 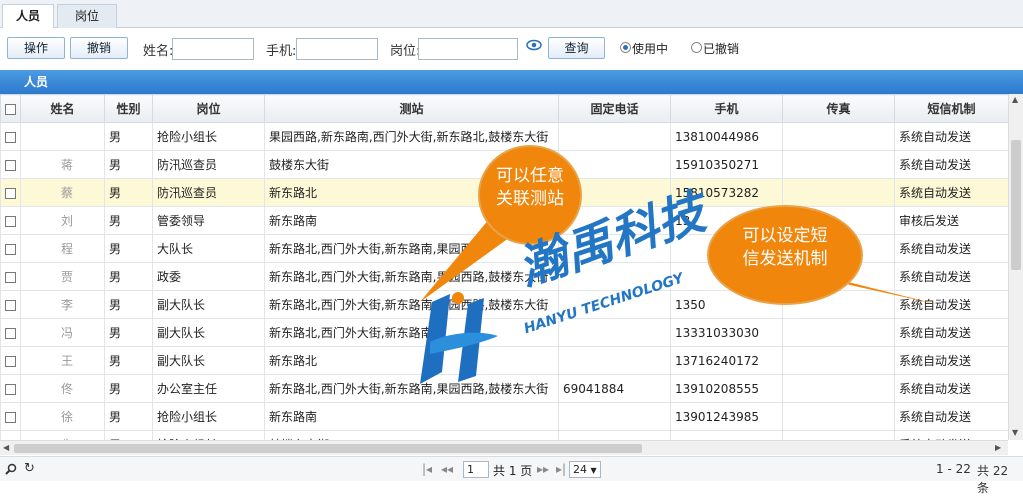 What do you see at coordinates (614, 388) in the screenshot?
I see `cell-tel: 69041884` at bounding box center [614, 388].